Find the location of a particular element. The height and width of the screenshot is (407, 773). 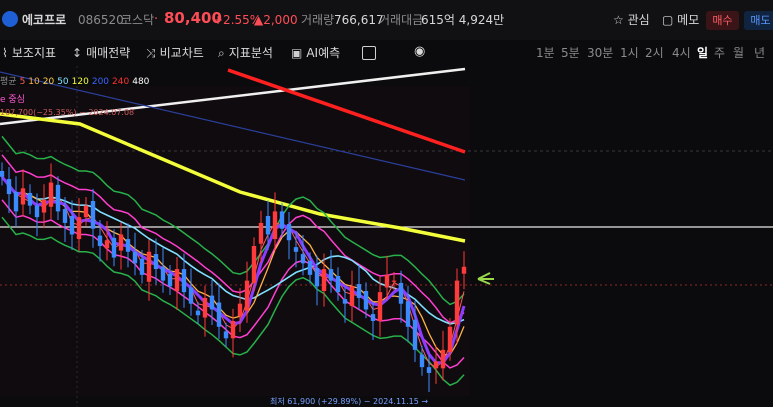

indicator-icon: ⌇ is located at coordinates (5, 53).